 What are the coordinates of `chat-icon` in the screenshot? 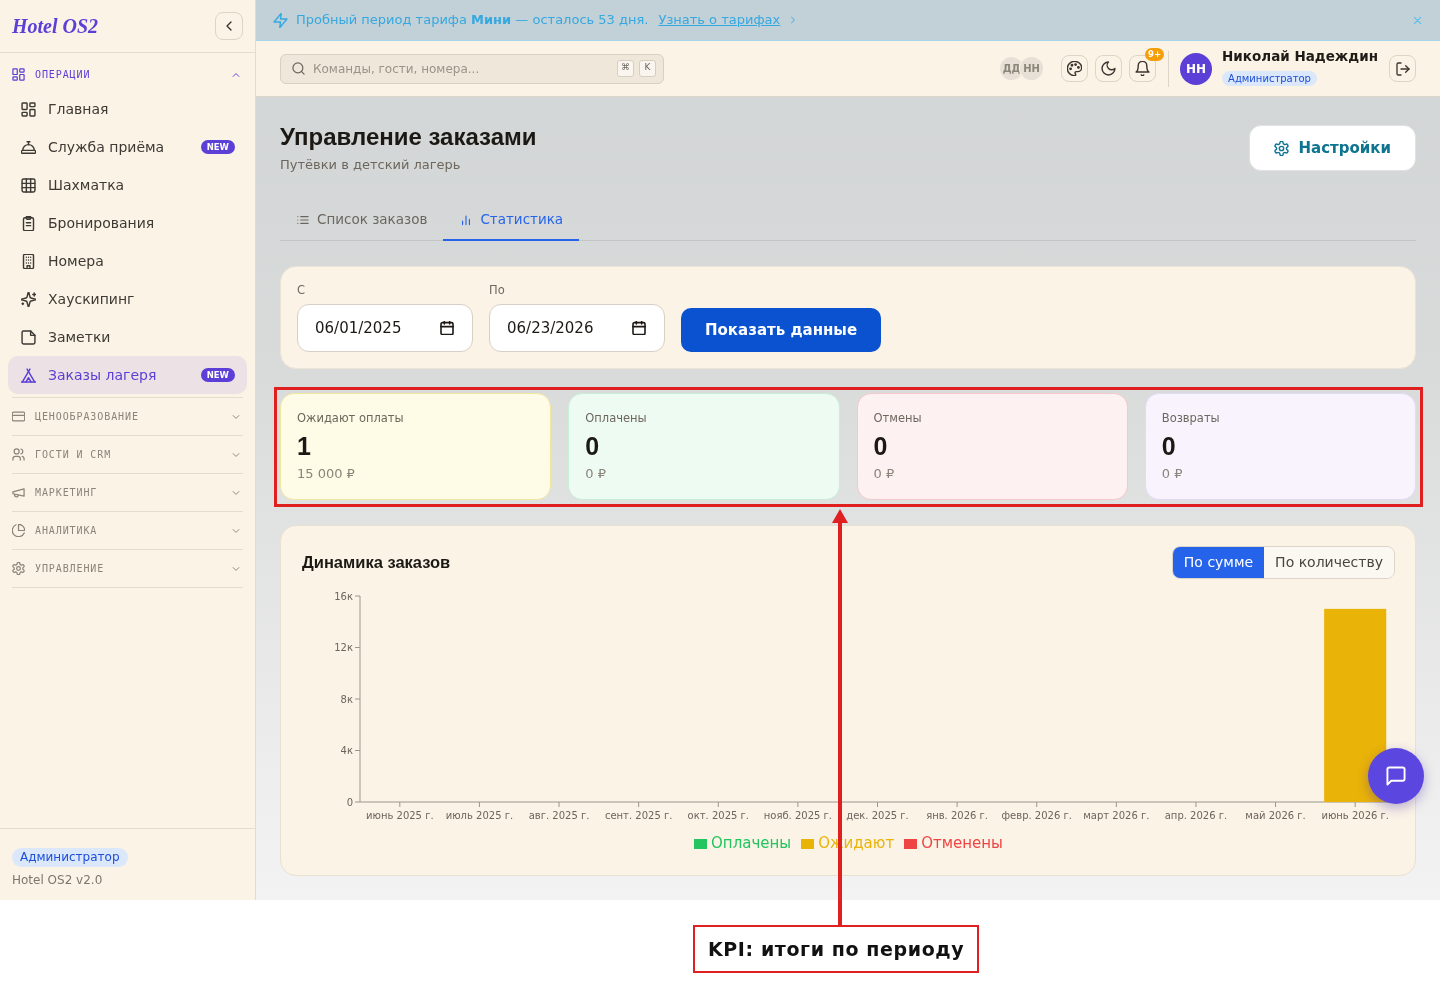 It's located at (1396, 776).